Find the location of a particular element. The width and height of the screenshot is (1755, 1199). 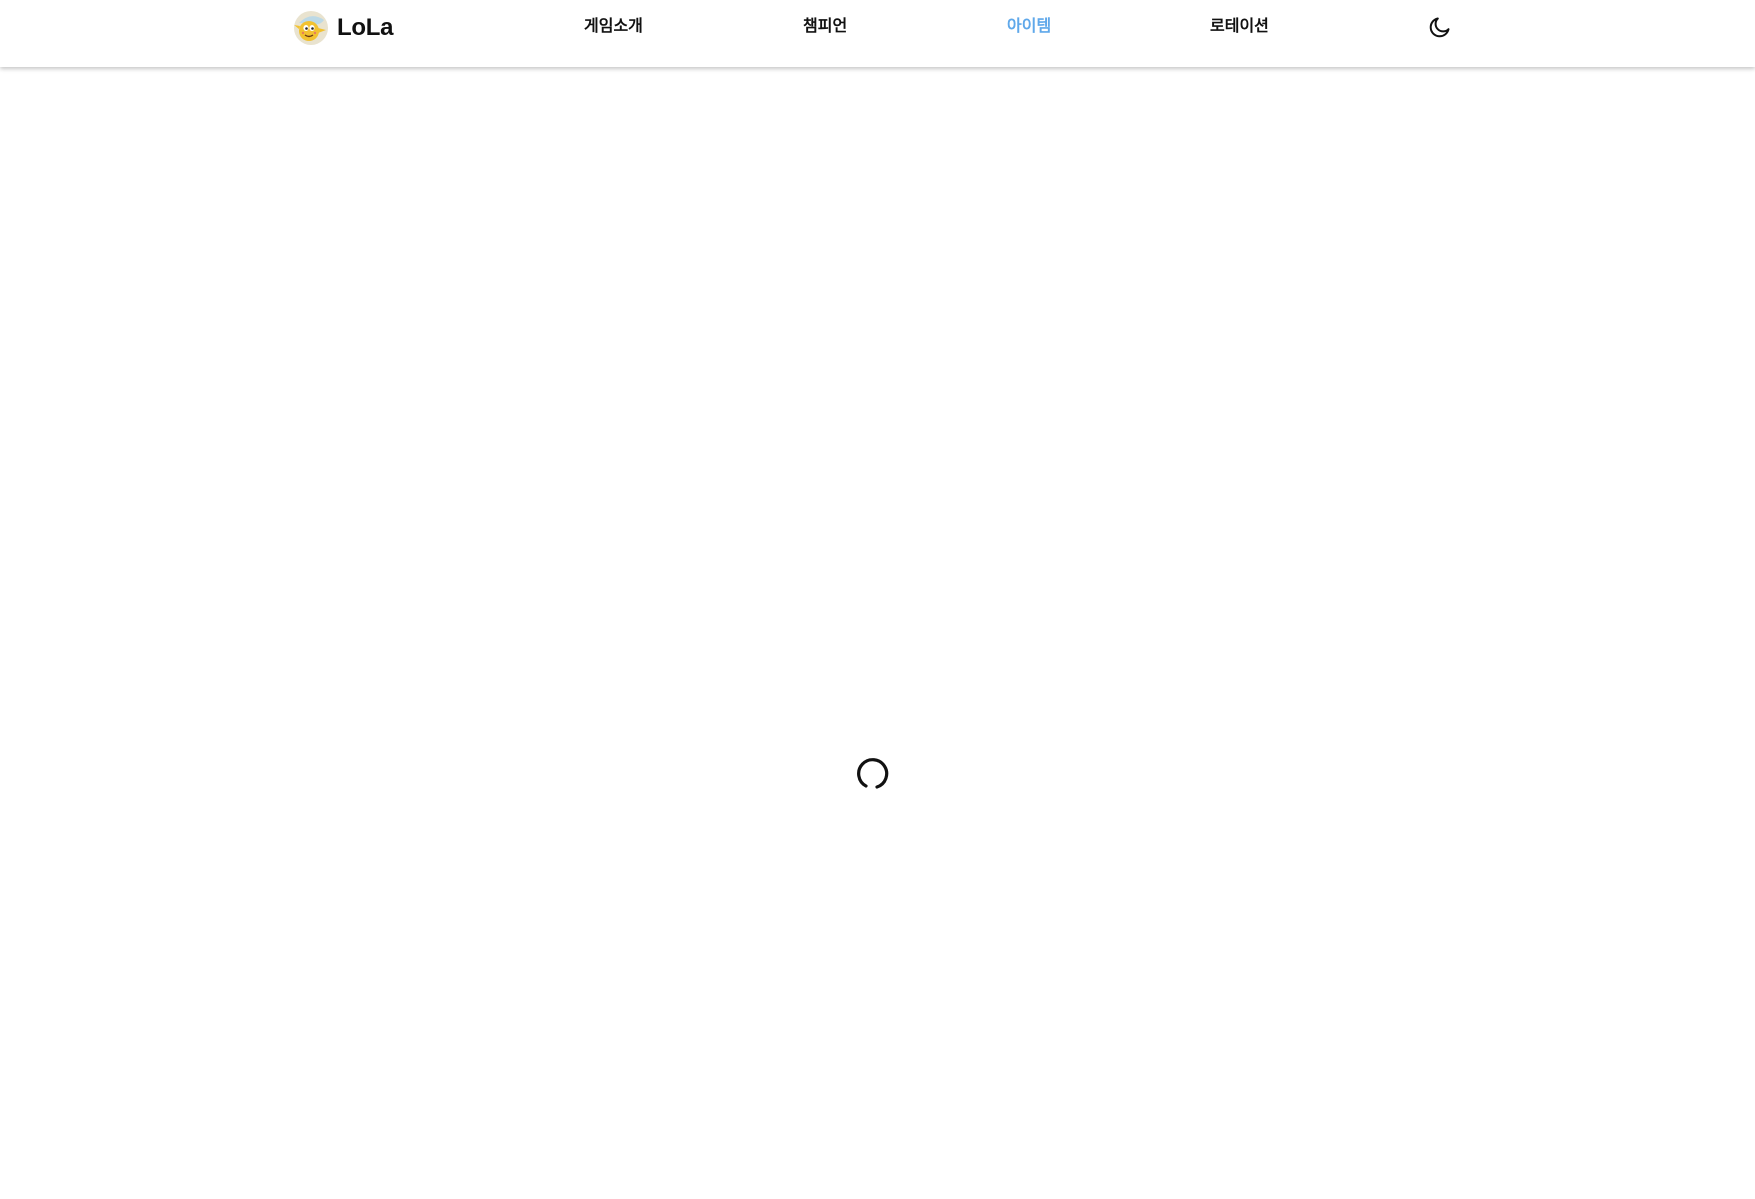

loading-spinner-icon is located at coordinates (873, 773).